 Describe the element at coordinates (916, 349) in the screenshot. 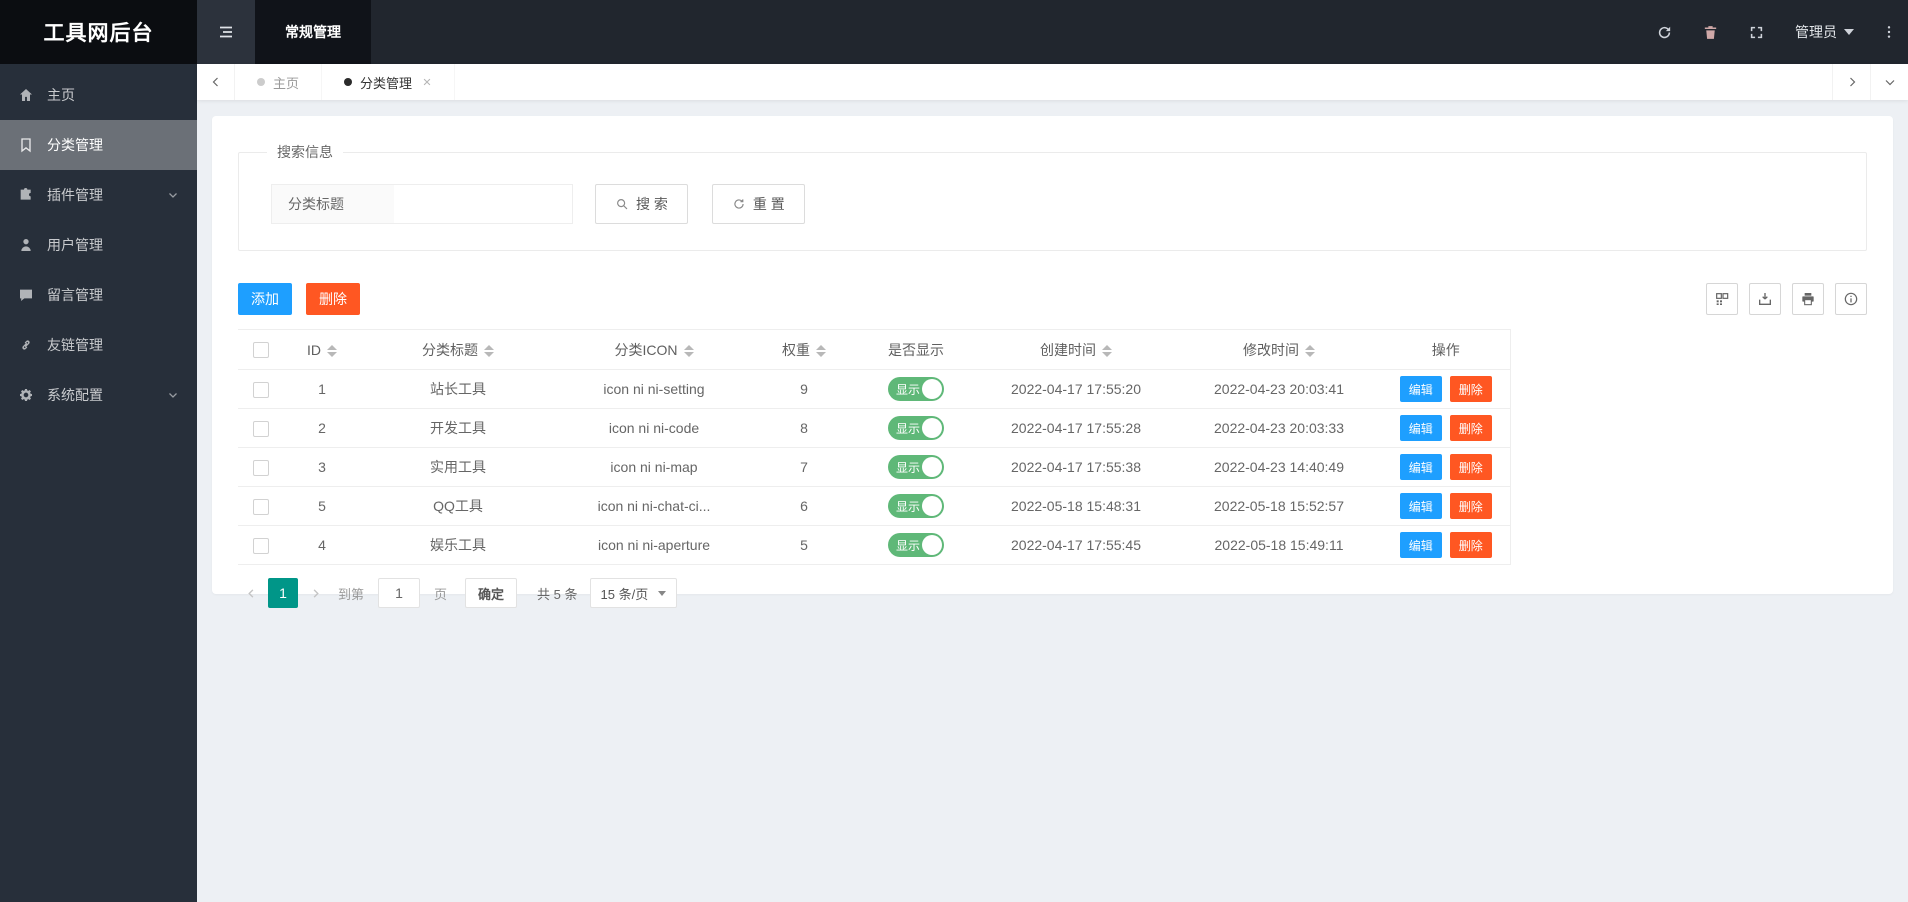

I see `header-show: 是否显示` at that location.